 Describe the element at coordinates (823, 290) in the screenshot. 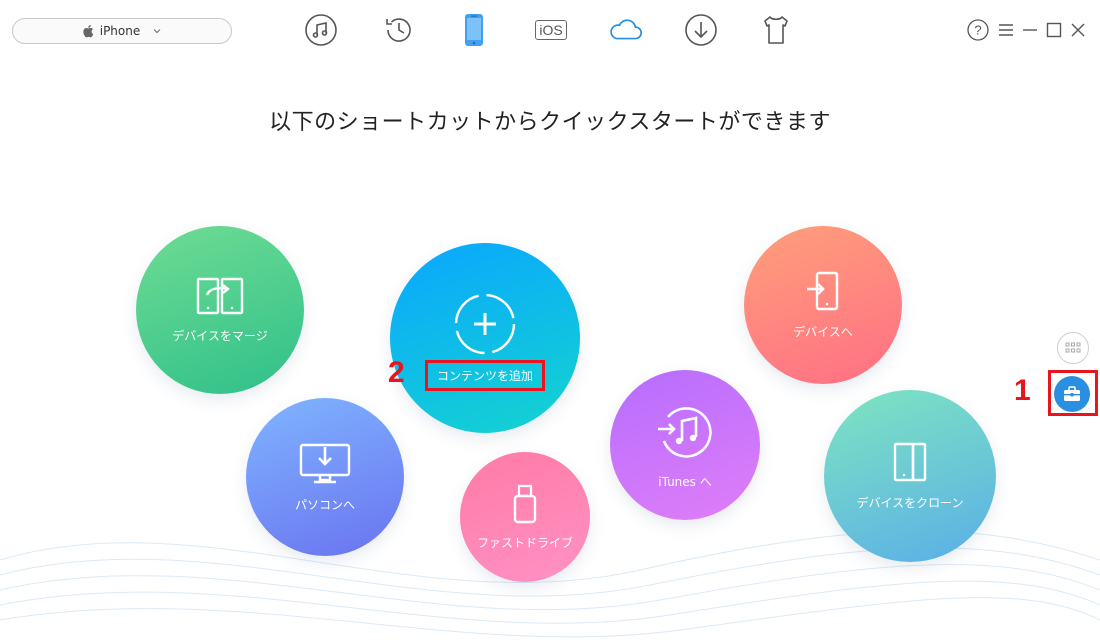

I see `to-device-icon` at that location.